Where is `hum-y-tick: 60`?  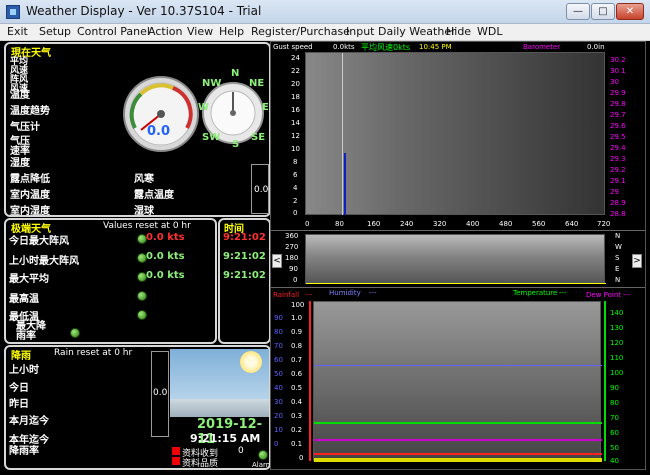 hum-y-tick: 60 is located at coordinates (278, 360).